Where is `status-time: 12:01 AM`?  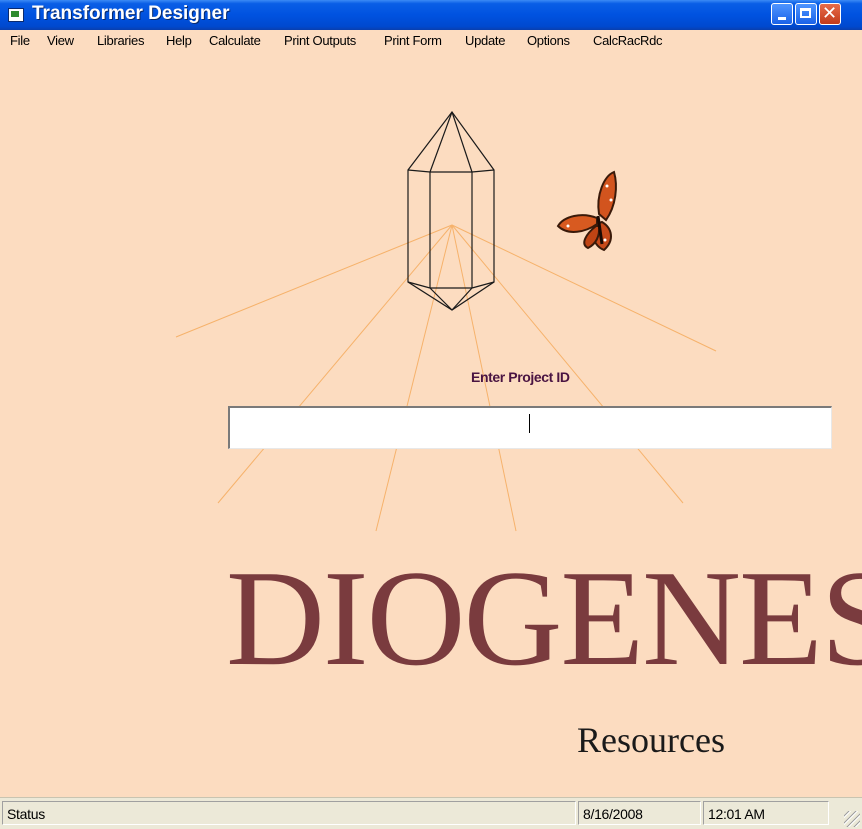
status-time: 12:01 AM is located at coordinates (736, 814).